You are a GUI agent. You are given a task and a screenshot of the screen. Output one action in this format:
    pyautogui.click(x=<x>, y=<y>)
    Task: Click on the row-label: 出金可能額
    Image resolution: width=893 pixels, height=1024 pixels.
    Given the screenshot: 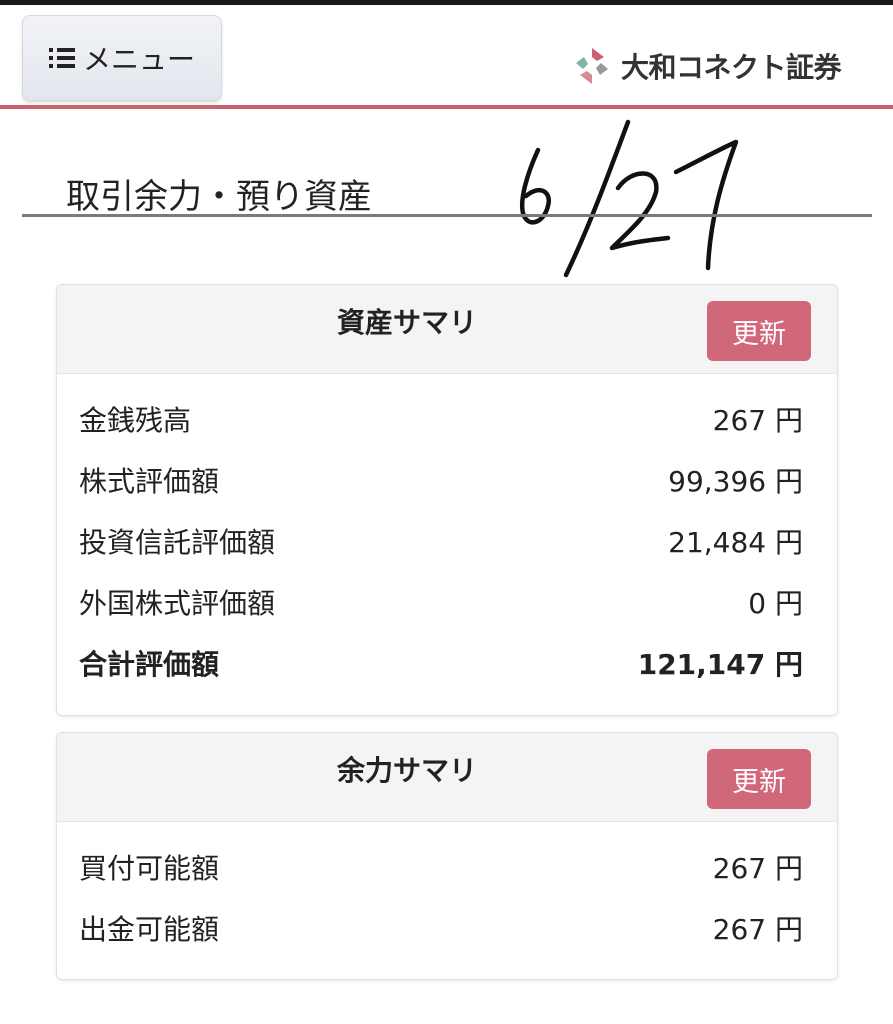 What is the action you would take?
    pyautogui.click(x=149, y=929)
    